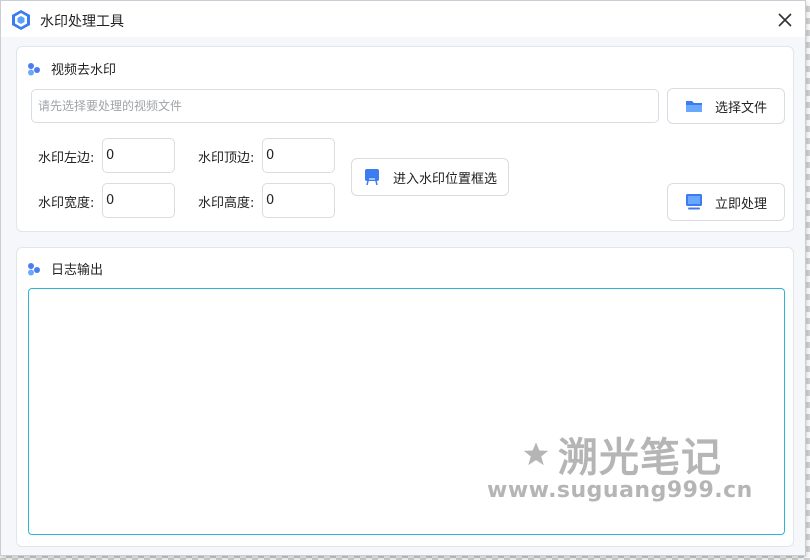 Image resolution: width=810 pixels, height=560 pixels. I want to click on star-icon, so click(536, 454).